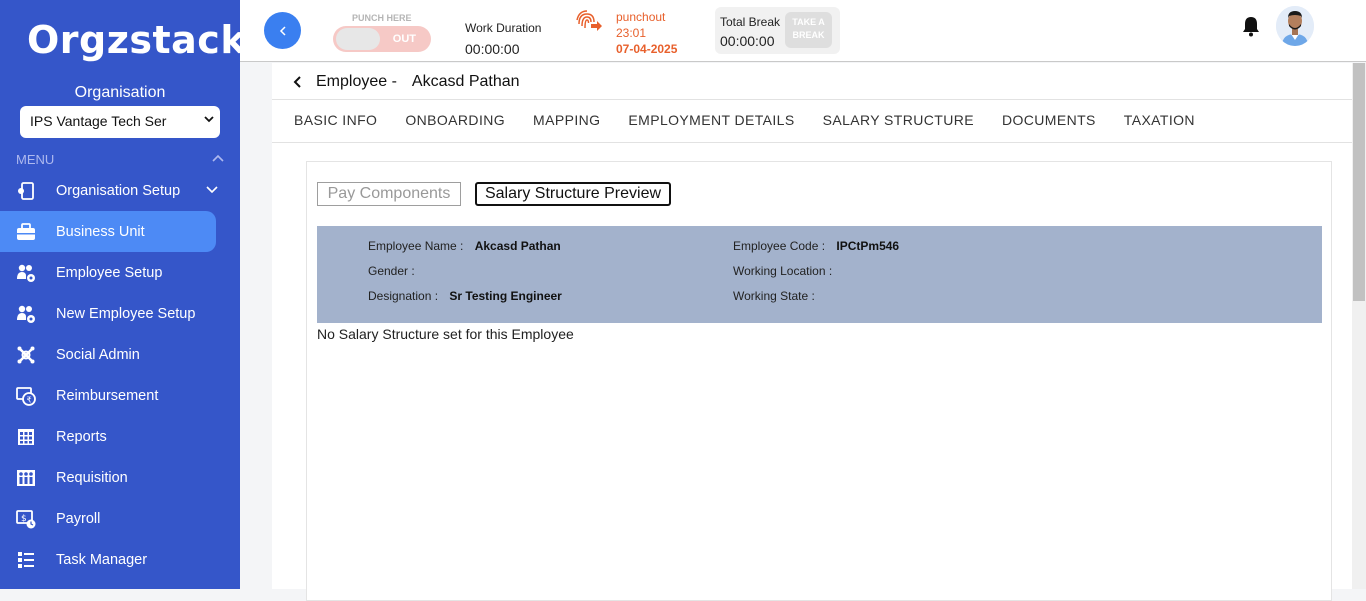  I want to click on sidebar-item-label: New Employee Setup, so click(126, 313).